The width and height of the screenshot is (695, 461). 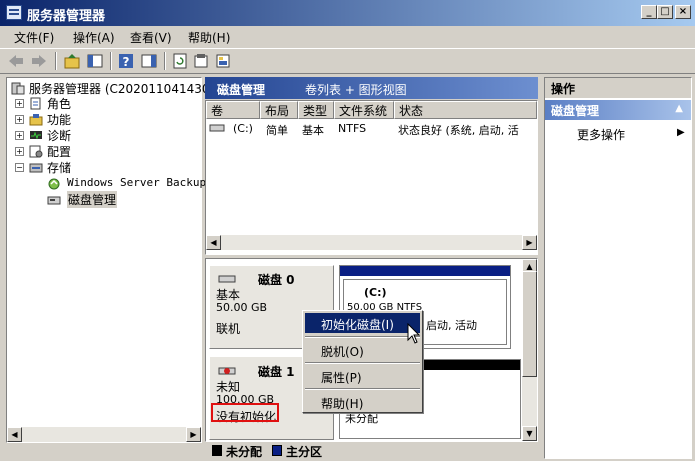 What do you see at coordinates (227, 371) in the screenshot?
I see `disk-not-initialized-icon` at bounding box center [227, 371].